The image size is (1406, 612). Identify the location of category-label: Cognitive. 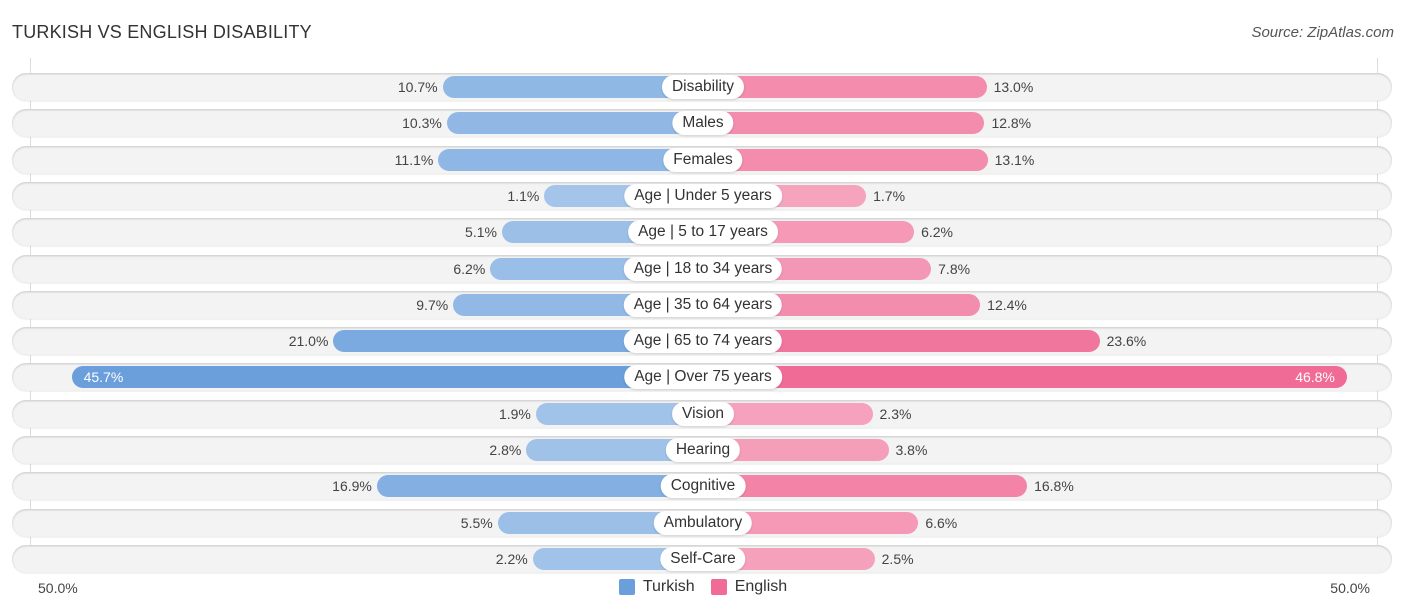
(703, 486).